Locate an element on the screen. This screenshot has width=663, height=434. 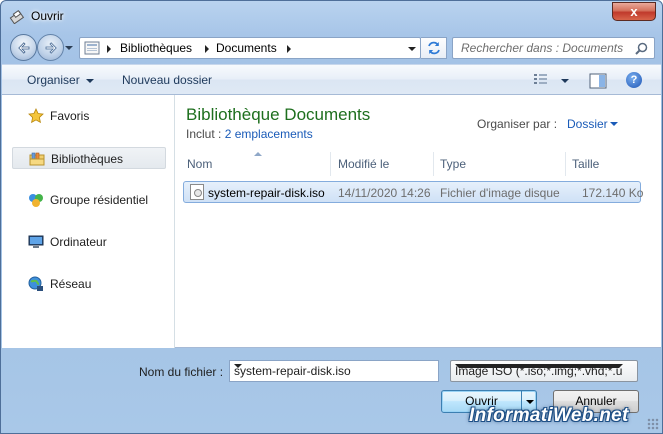
file-name: system-repair-disk.iso is located at coordinates (266, 193).